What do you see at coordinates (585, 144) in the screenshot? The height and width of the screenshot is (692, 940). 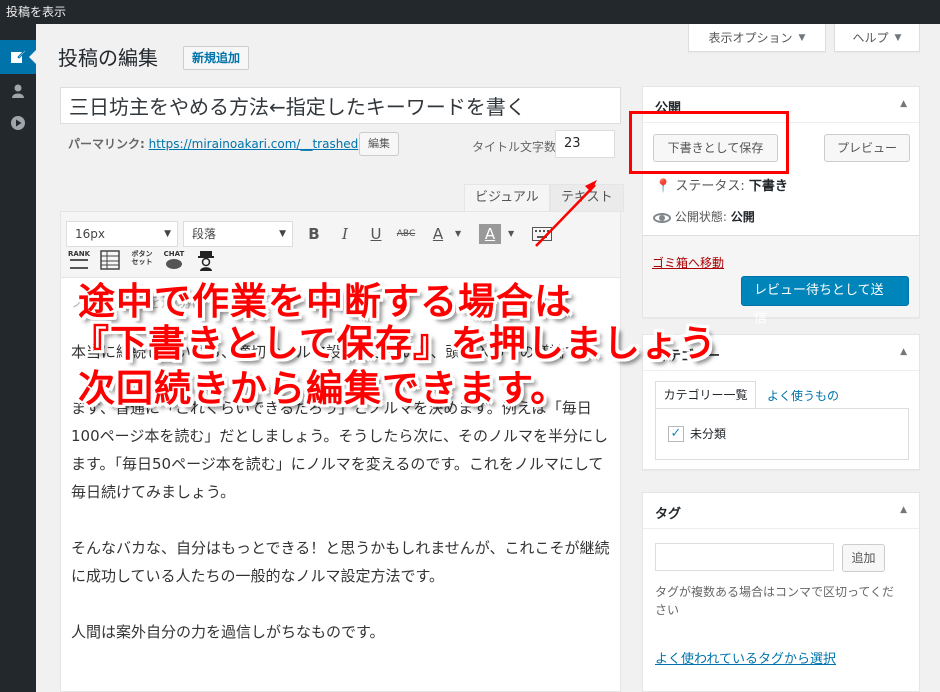 I see `title-count-field: 23` at bounding box center [585, 144].